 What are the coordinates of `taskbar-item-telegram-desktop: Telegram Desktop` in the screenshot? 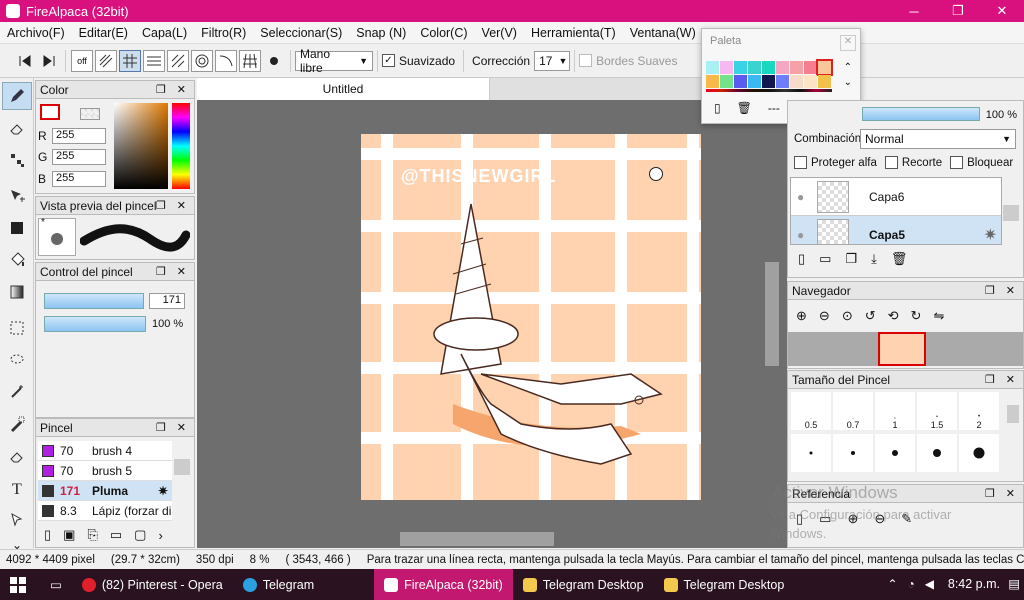 It's located at (583, 584).